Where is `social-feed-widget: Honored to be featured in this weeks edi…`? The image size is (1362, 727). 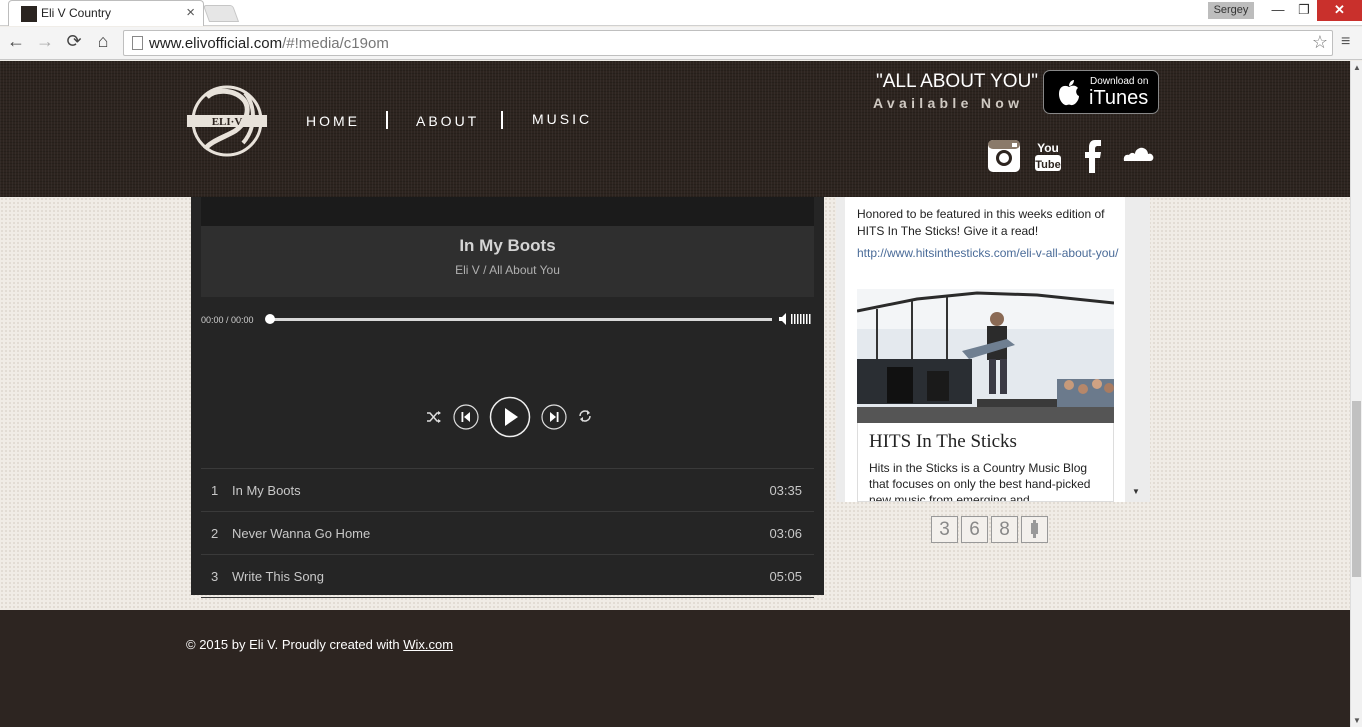
social-feed-widget: Honored to be featured in this weeks edi… is located at coordinates (993, 349).